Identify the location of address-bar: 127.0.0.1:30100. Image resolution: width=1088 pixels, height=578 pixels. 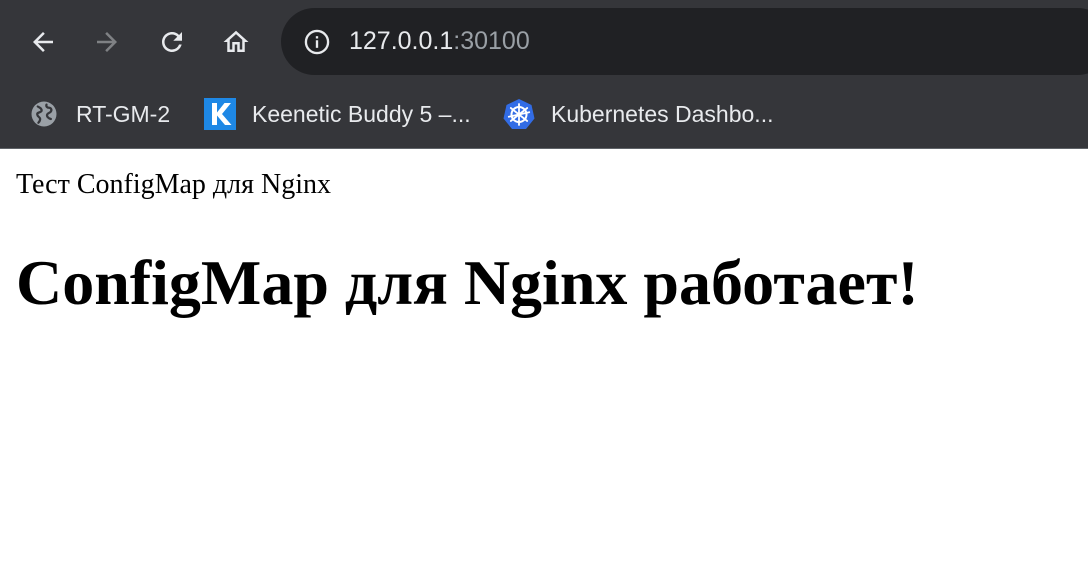
(684, 41).